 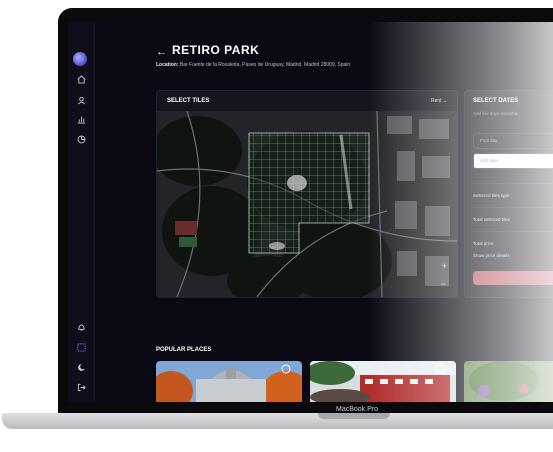 What do you see at coordinates (513, 278) in the screenshot?
I see `confirm-button` at bounding box center [513, 278].